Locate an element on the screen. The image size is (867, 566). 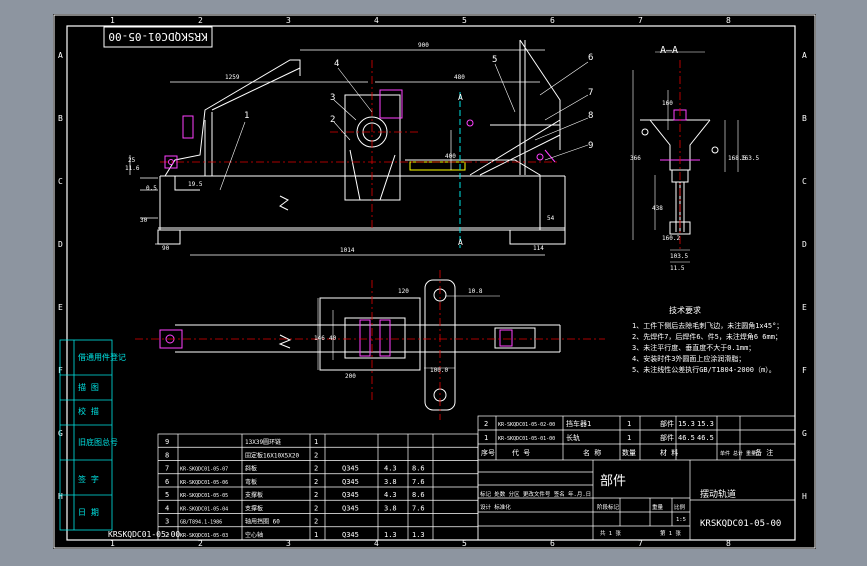
tech-note-line: 1、工件下侧后去除毛刺飞边，未注圆角1x45°； is located at coordinates (707, 325).